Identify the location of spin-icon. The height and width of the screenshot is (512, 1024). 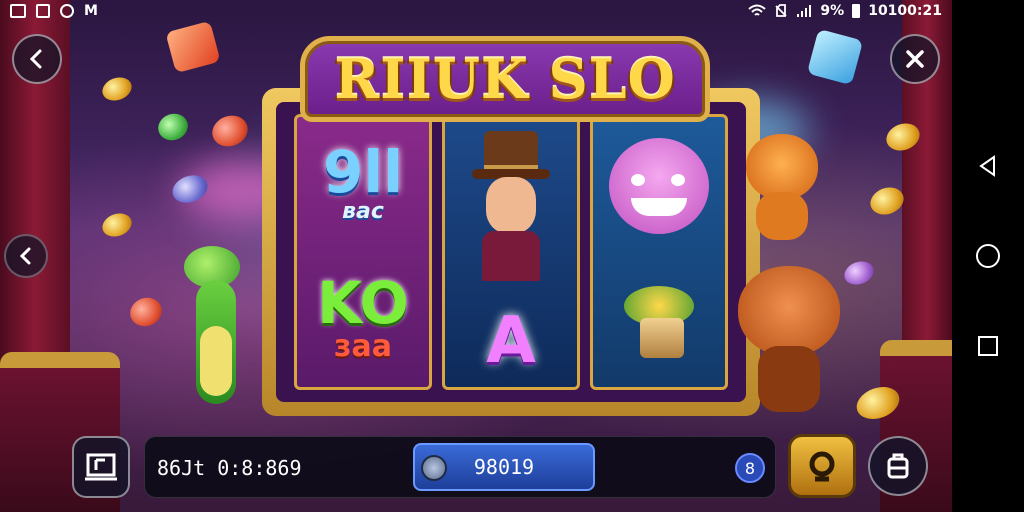
(822, 466).